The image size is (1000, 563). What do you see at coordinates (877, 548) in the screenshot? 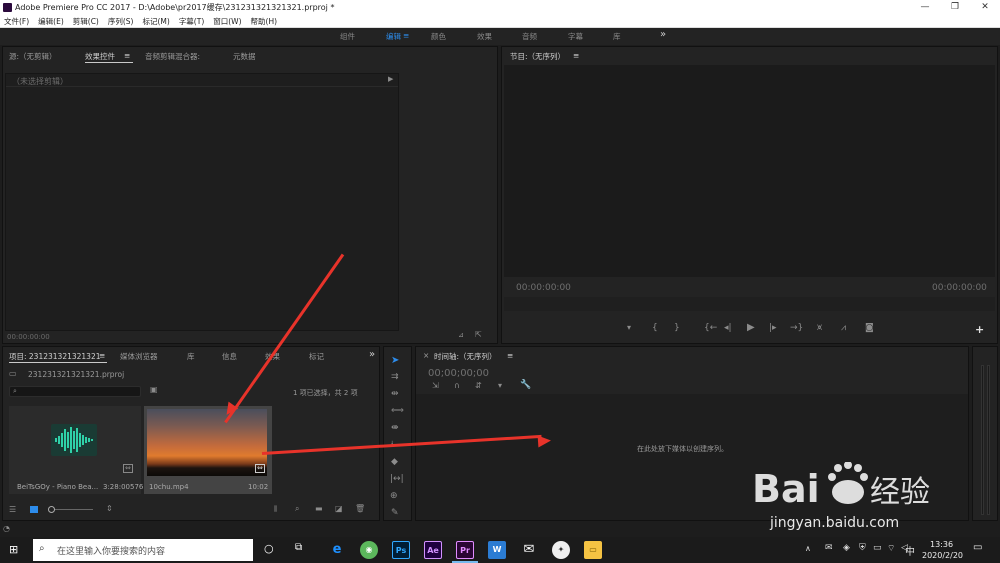
I see `battery-icon: ▭` at bounding box center [877, 548].